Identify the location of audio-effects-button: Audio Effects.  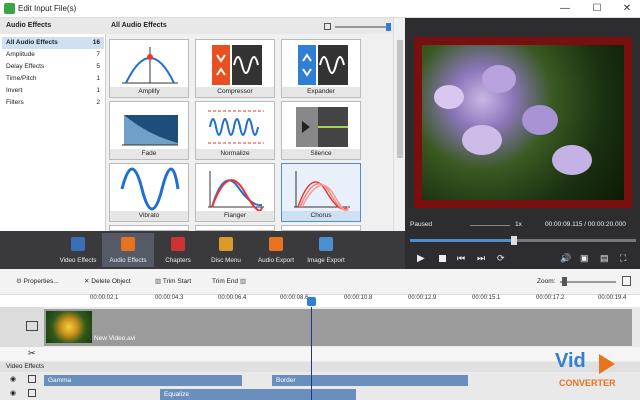
(128, 250).